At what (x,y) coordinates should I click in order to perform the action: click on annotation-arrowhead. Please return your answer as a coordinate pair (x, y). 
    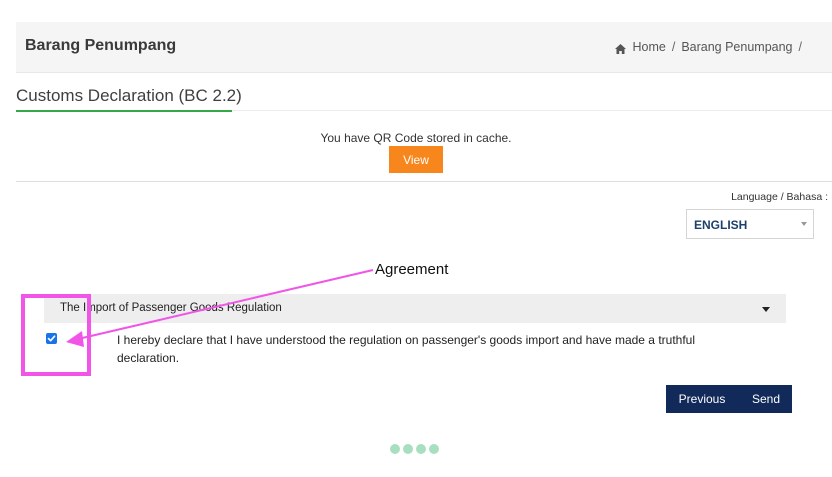
    Looking at the image, I should click on (75, 339).